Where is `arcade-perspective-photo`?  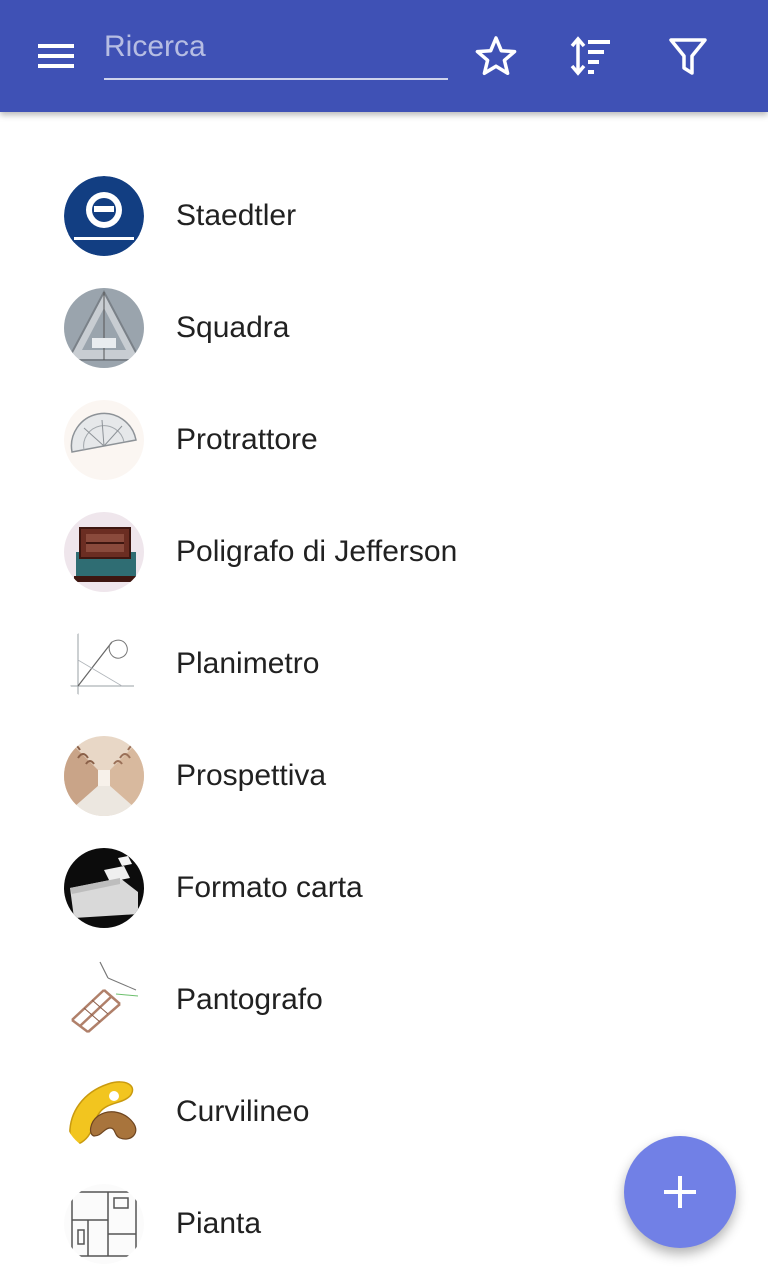
arcade-perspective-photo is located at coordinates (104, 776).